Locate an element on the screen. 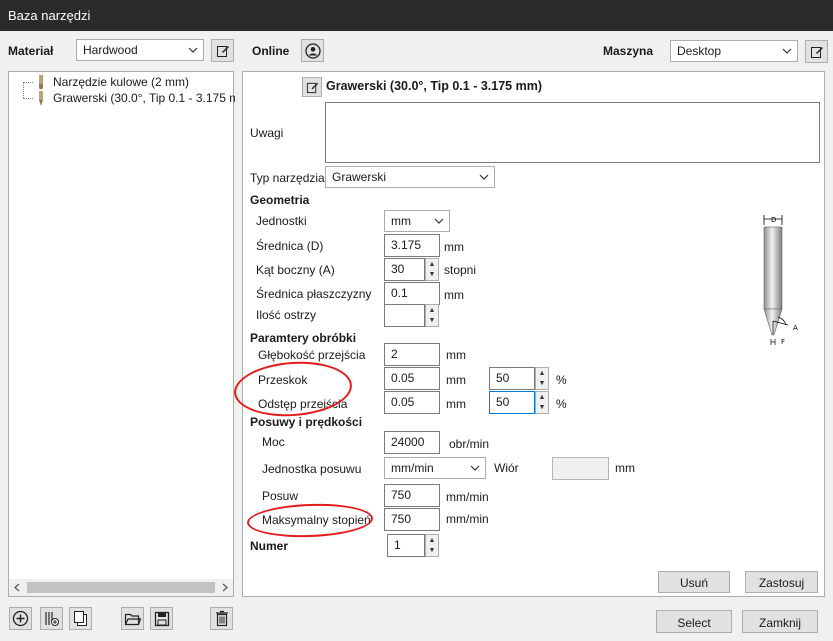  notes-textarea is located at coordinates (572, 132).